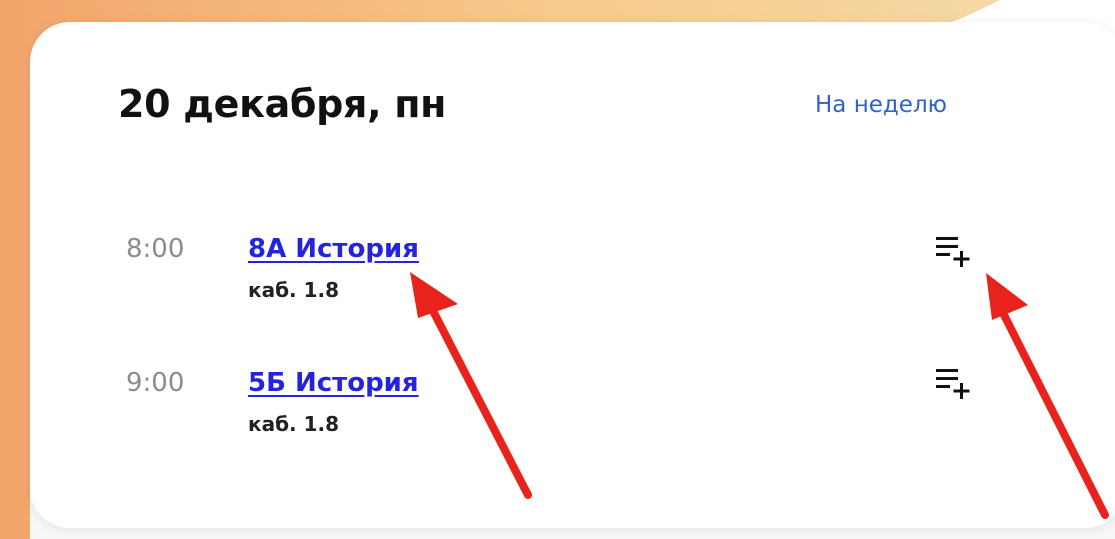 The width and height of the screenshot is (1115, 539). What do you see at coordinates (576, 408) in the screenshot?
I see `lesson-row: 9:00 5Б История каб. 1.8` at bounding box center [576, 408].